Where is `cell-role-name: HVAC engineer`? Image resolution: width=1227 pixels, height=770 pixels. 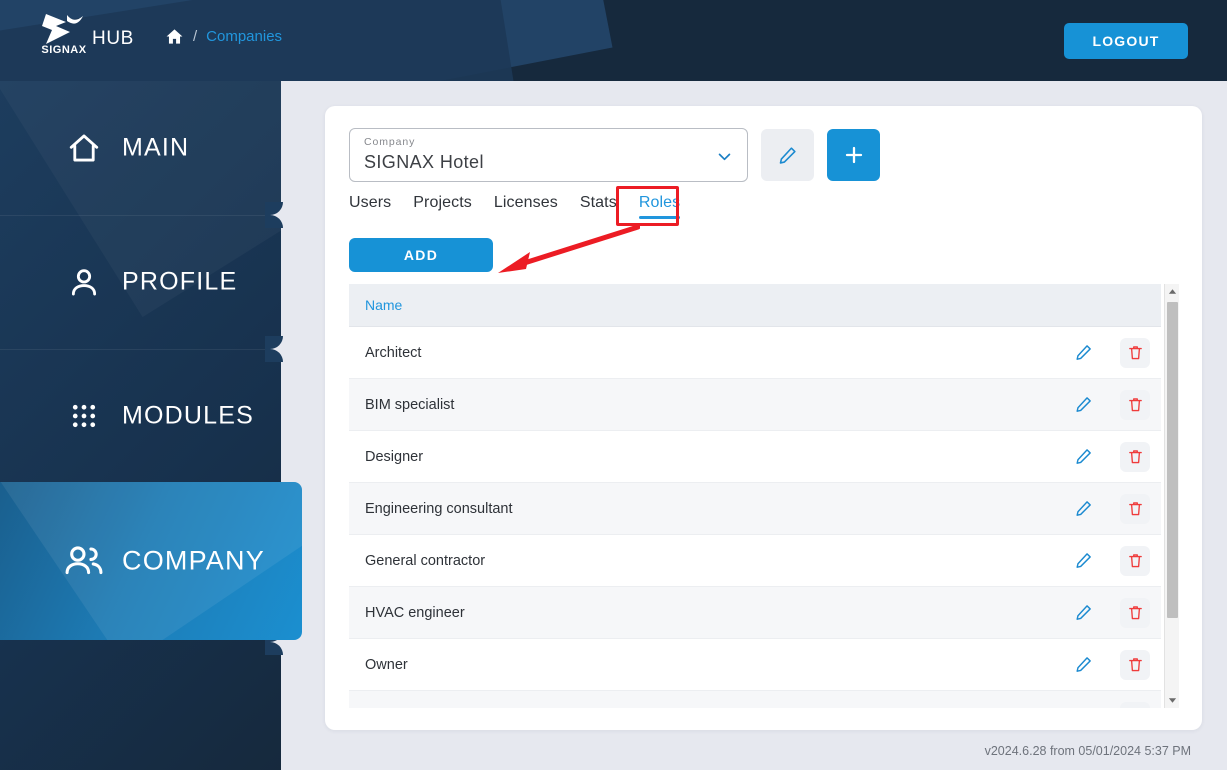
cell-role-name: HVAC engineer is located at coordinates (703, 612).